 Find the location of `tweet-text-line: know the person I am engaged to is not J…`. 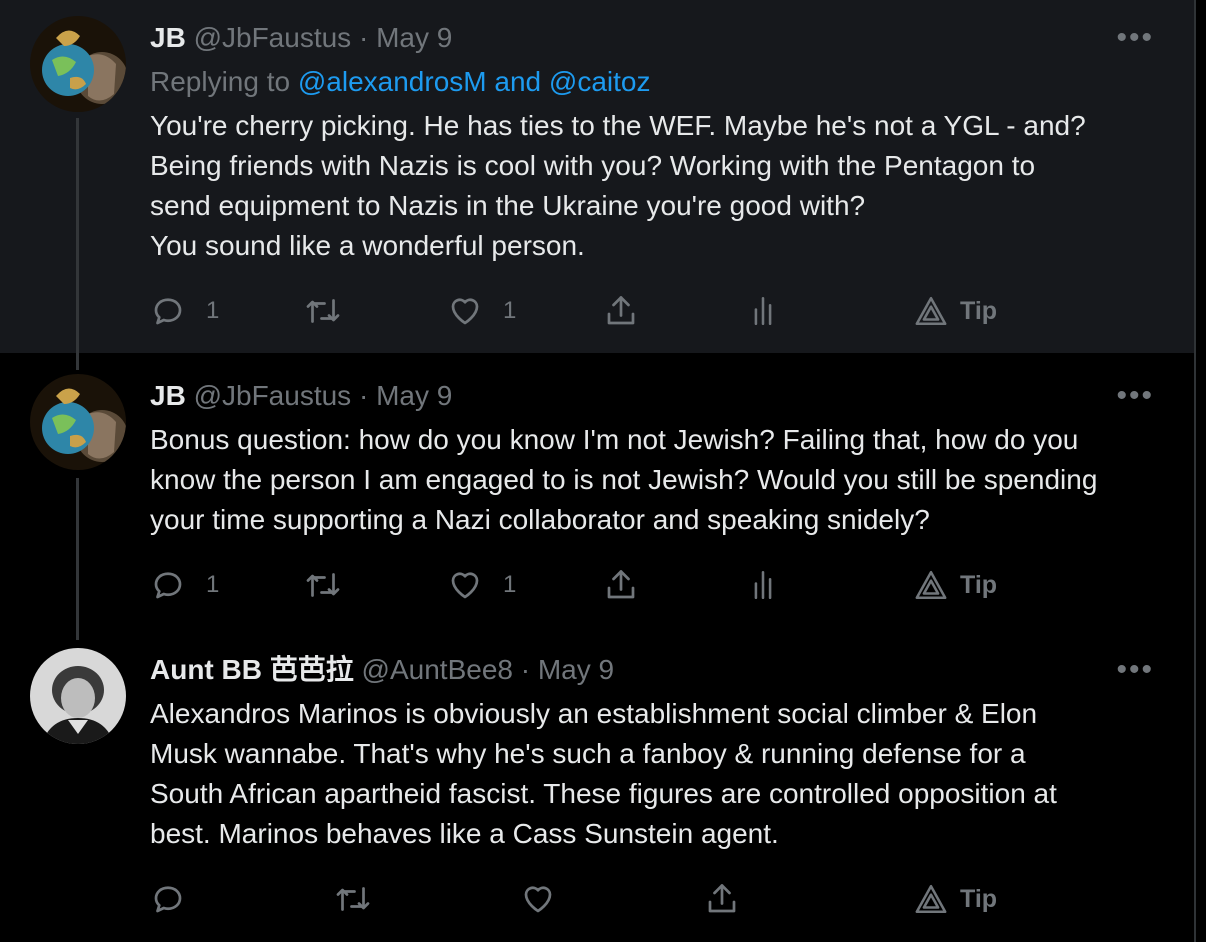

tweet-text-line: know the person I am engaged to is not J… is located at coordinates (624, 479).